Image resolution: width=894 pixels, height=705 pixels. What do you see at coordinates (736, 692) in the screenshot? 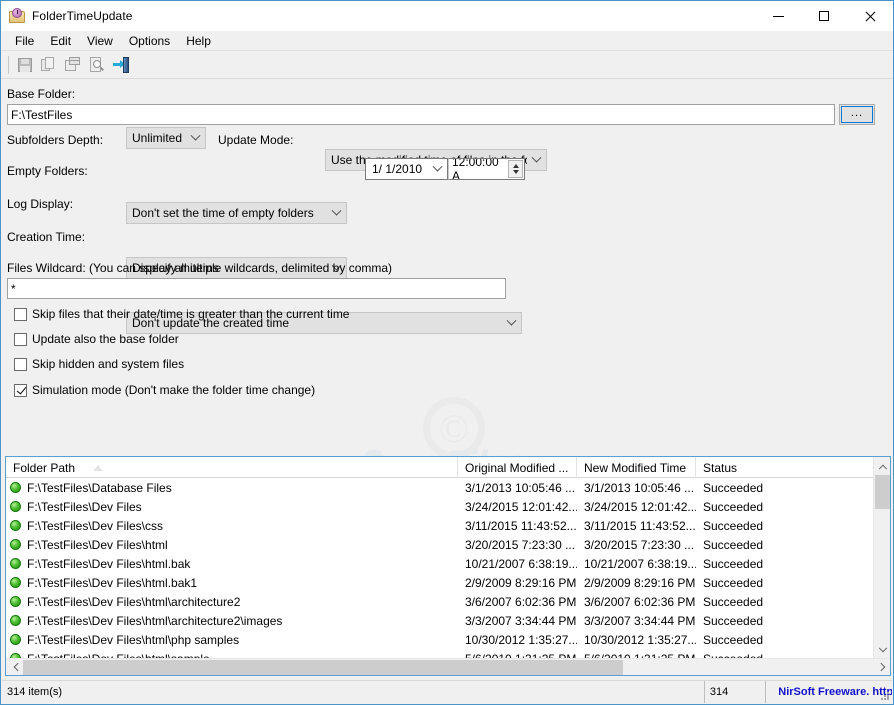
I see `status-selected-count: 314` at bounding box center [736, 692].